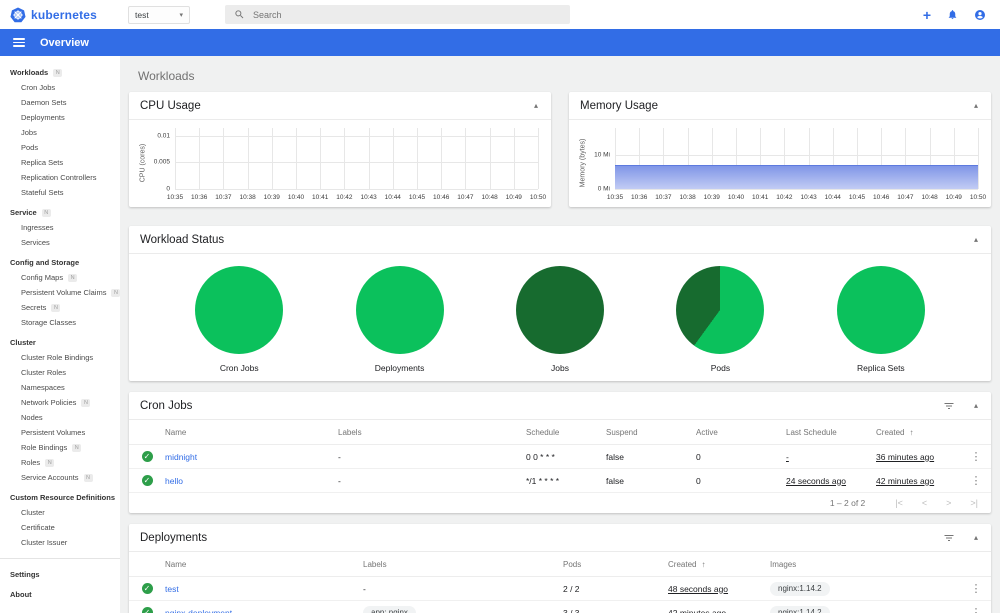 This screenshot has width=1000, height=613. I want to click on column-header-images: Images, so click(865, 564).